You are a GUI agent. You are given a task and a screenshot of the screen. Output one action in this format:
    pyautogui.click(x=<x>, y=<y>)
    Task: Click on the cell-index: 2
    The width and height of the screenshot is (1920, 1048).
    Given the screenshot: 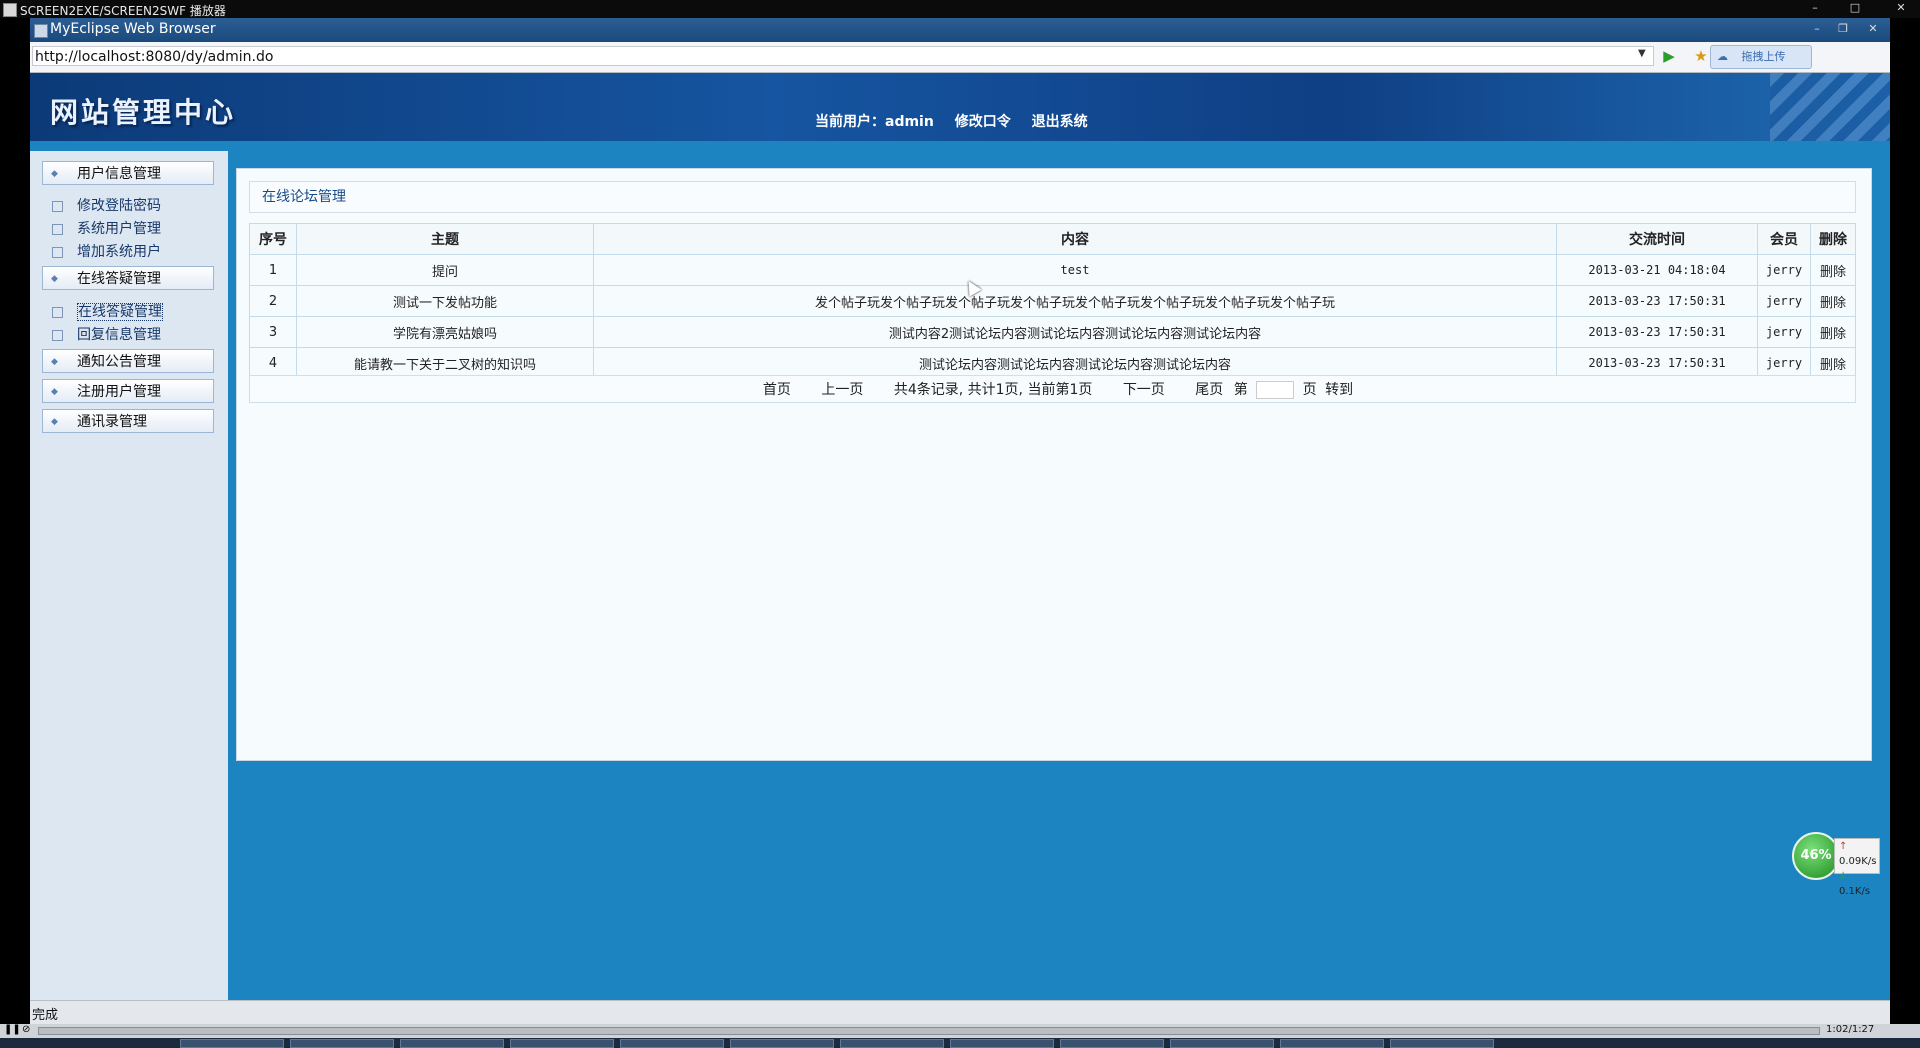 What is the action you would take?
    pyautogui.click(x=273, y=301)
    